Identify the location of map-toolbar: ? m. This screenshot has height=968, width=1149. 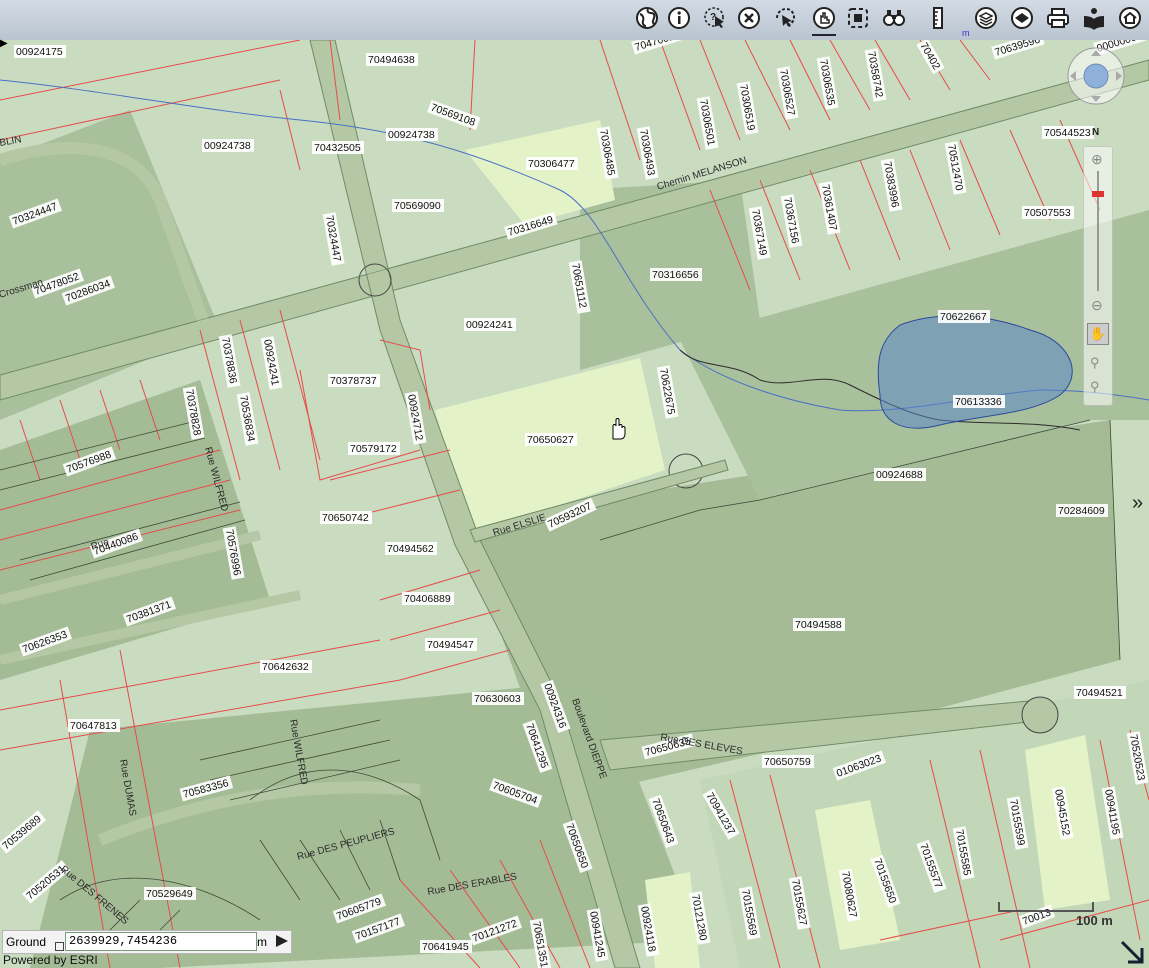
(574, 20).